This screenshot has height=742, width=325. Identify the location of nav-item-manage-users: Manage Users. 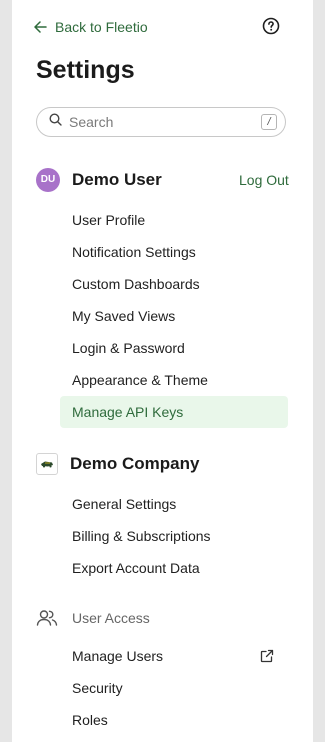
(174, 656).